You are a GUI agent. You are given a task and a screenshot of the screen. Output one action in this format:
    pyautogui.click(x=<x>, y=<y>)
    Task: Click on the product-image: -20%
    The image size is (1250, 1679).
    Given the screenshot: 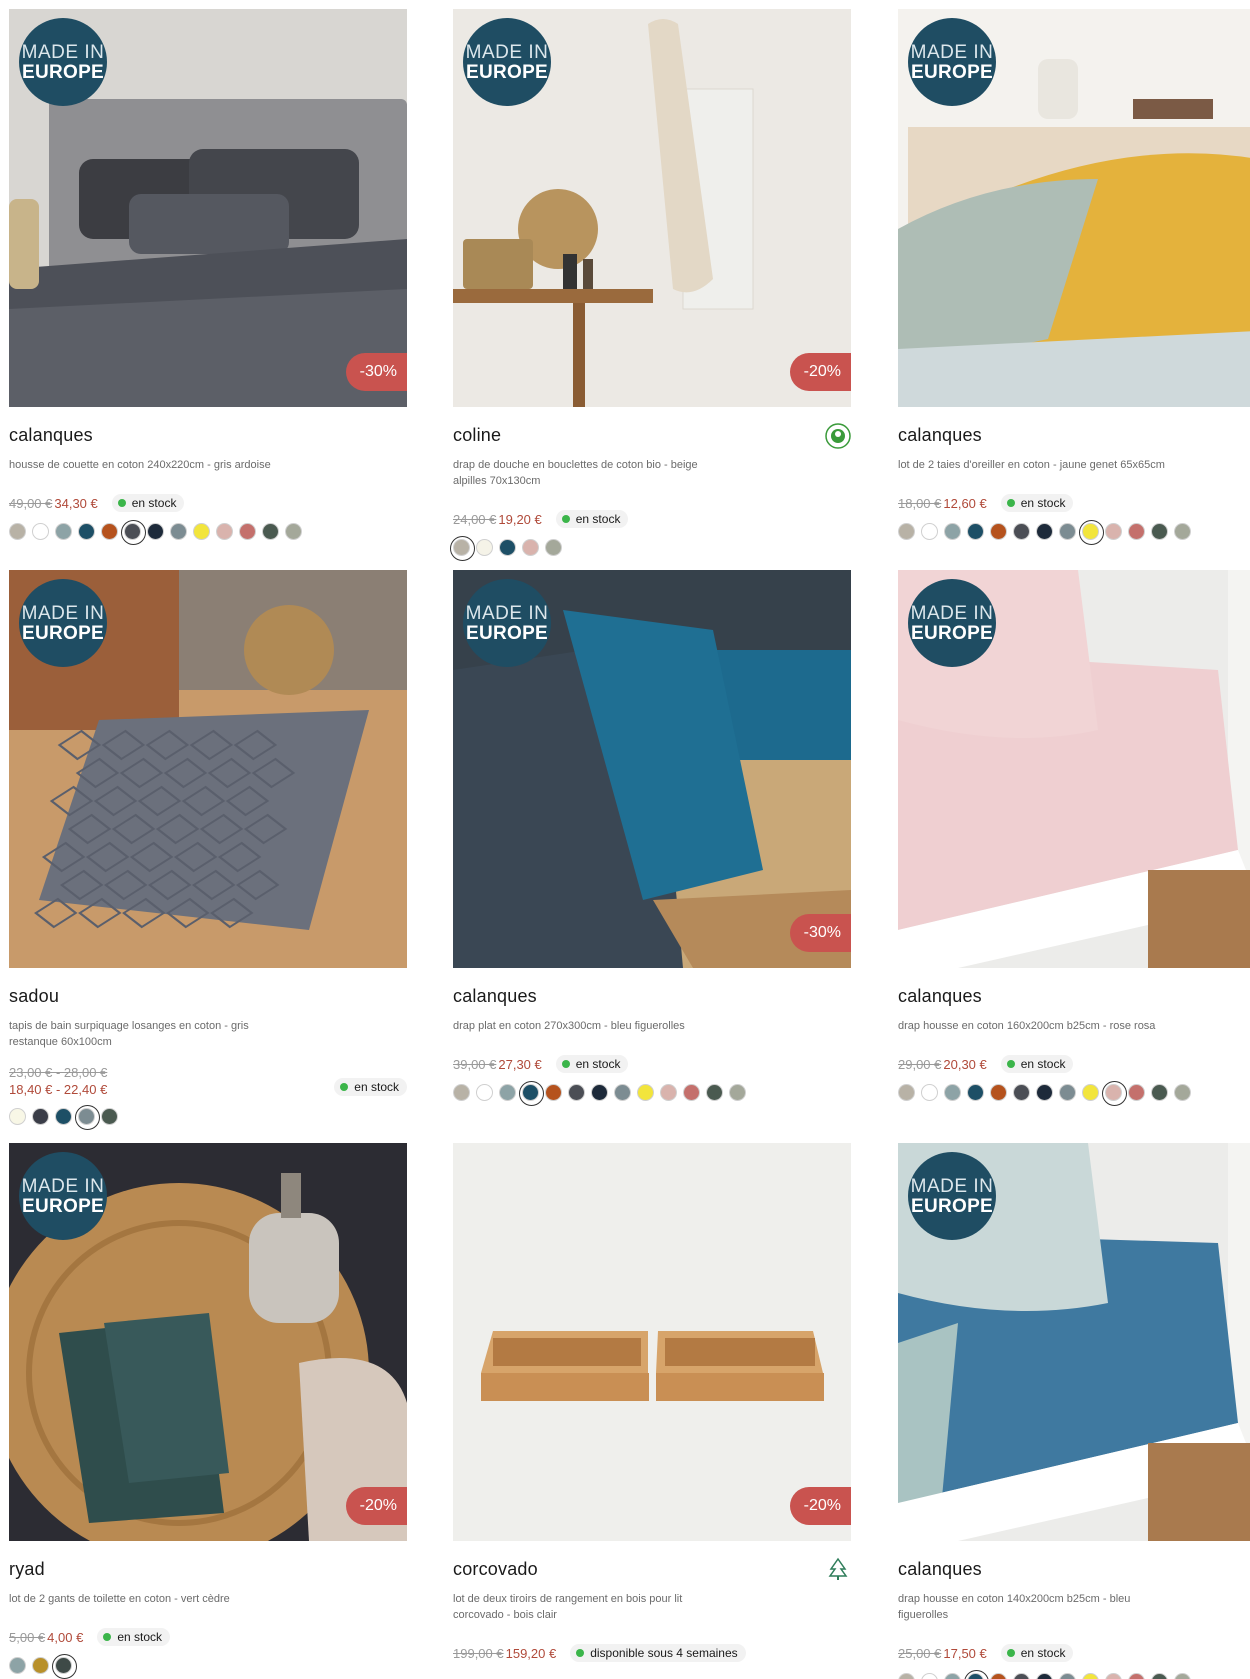 What is the action you would take?
    pyautogui.click(x=652, y=1342)
    